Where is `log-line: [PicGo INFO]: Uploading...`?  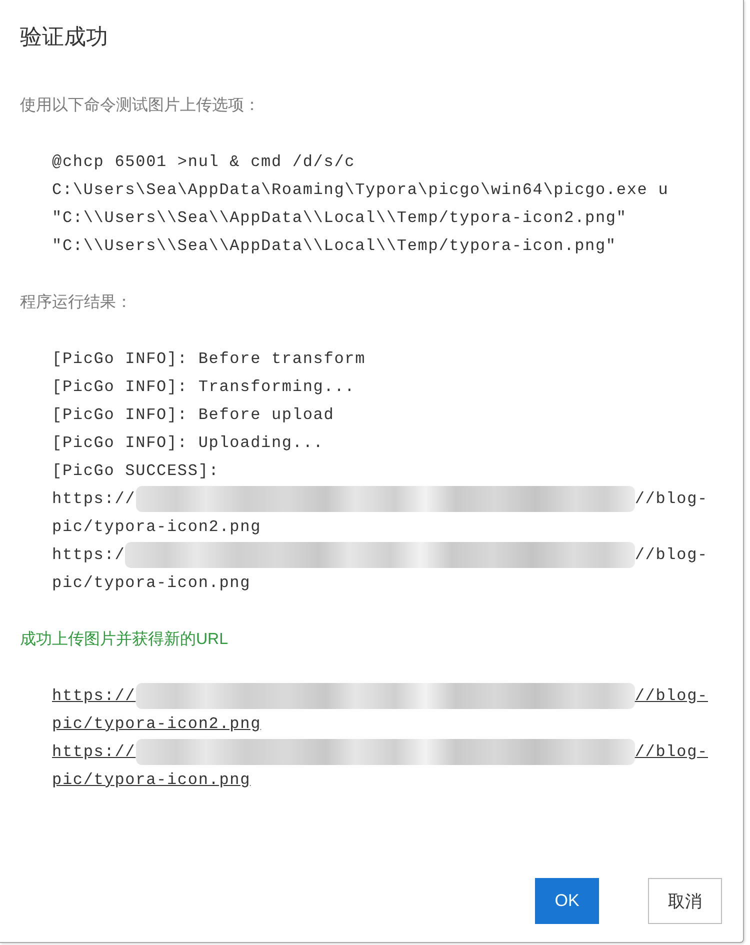 log-line: [PicGo INFO]: Uploading... is located at coordinates (188, 443).